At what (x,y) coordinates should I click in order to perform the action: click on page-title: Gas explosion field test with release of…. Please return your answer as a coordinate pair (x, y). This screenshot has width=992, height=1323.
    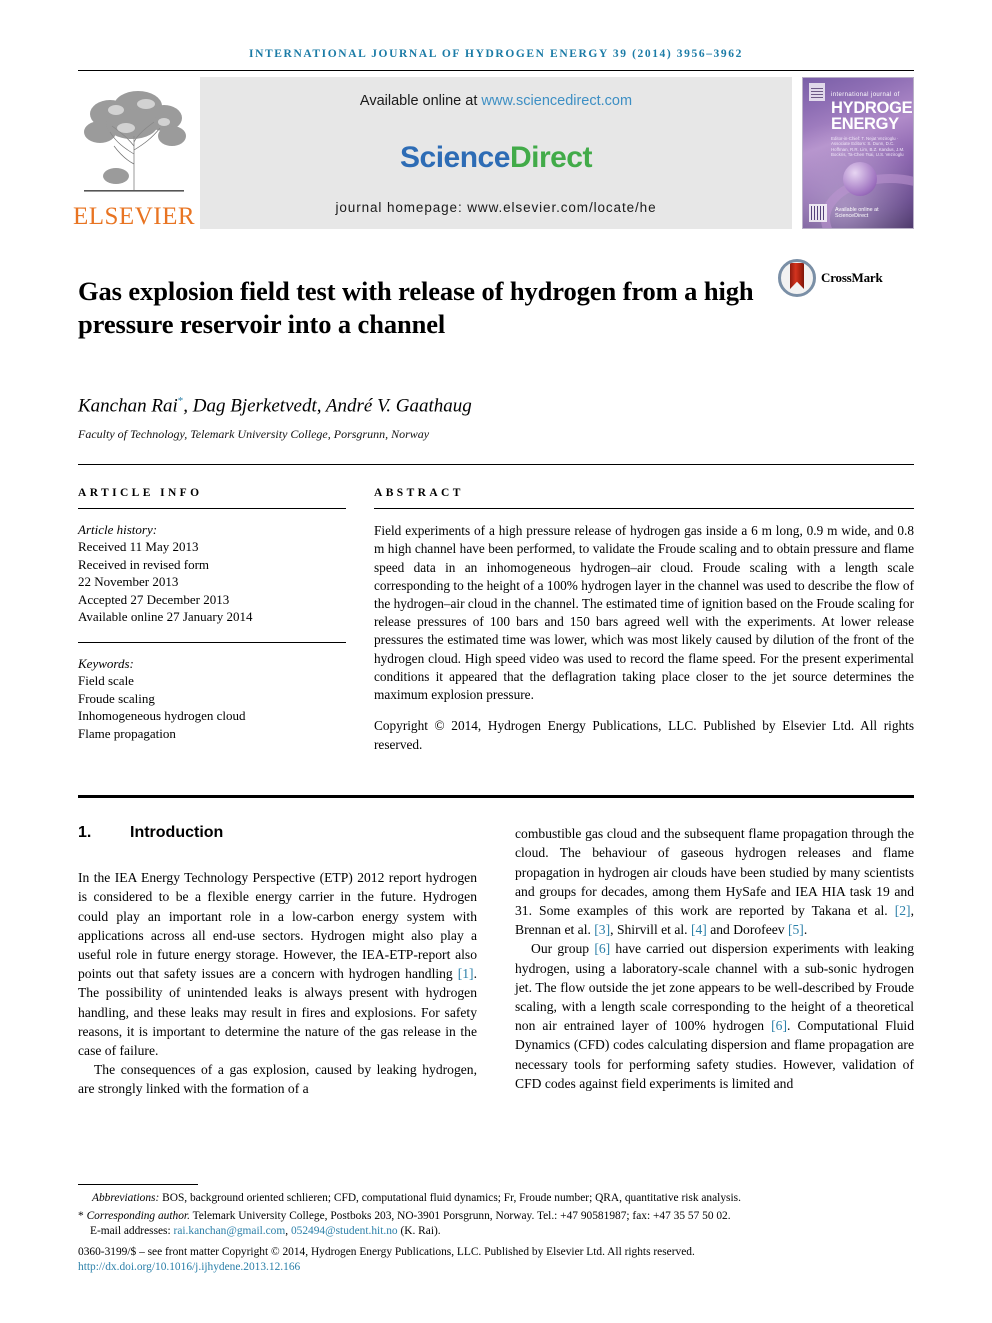
    Looking at the image, I should click on (416, 307).